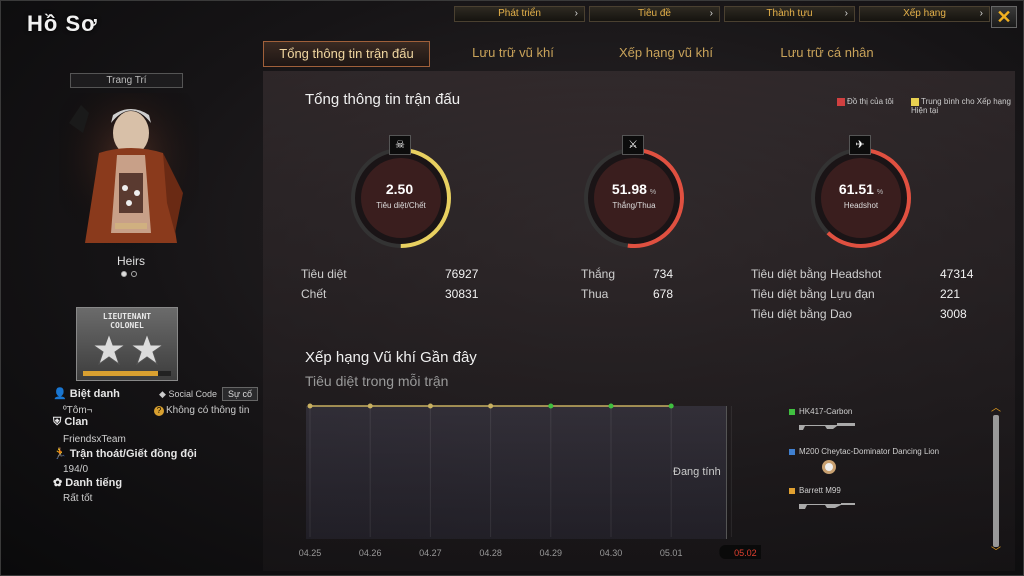 This screenshot has width=1024, height=576. I want to click on question-icon: ?, so click(159, 411).